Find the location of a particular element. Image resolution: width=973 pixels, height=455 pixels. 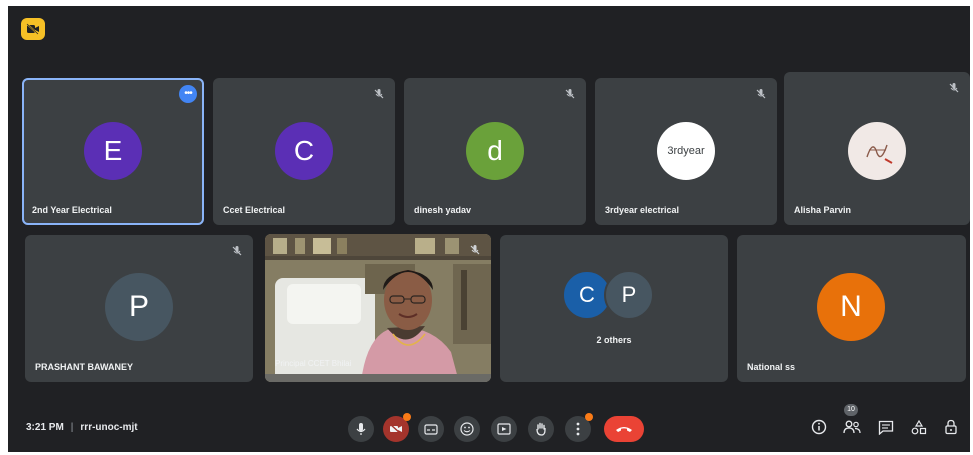

signature-avatar-image is located at coordinates (879, 154).